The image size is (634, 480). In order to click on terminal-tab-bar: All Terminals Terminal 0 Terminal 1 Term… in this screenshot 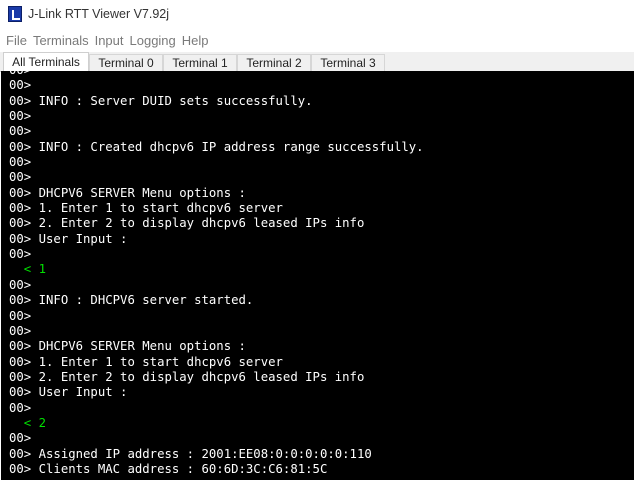, I will do `click(317, 62)`.